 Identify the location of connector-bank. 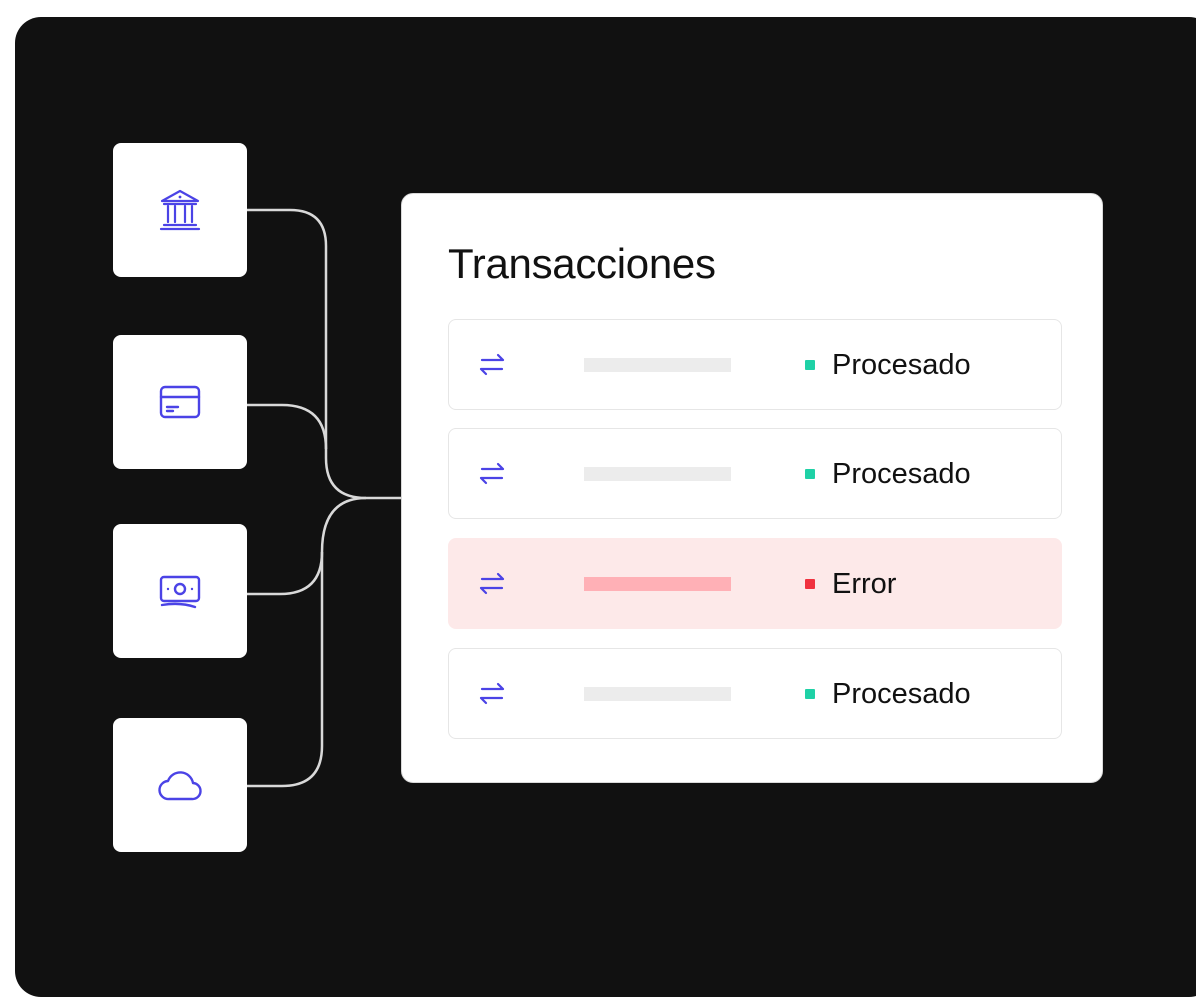
(324, 354).